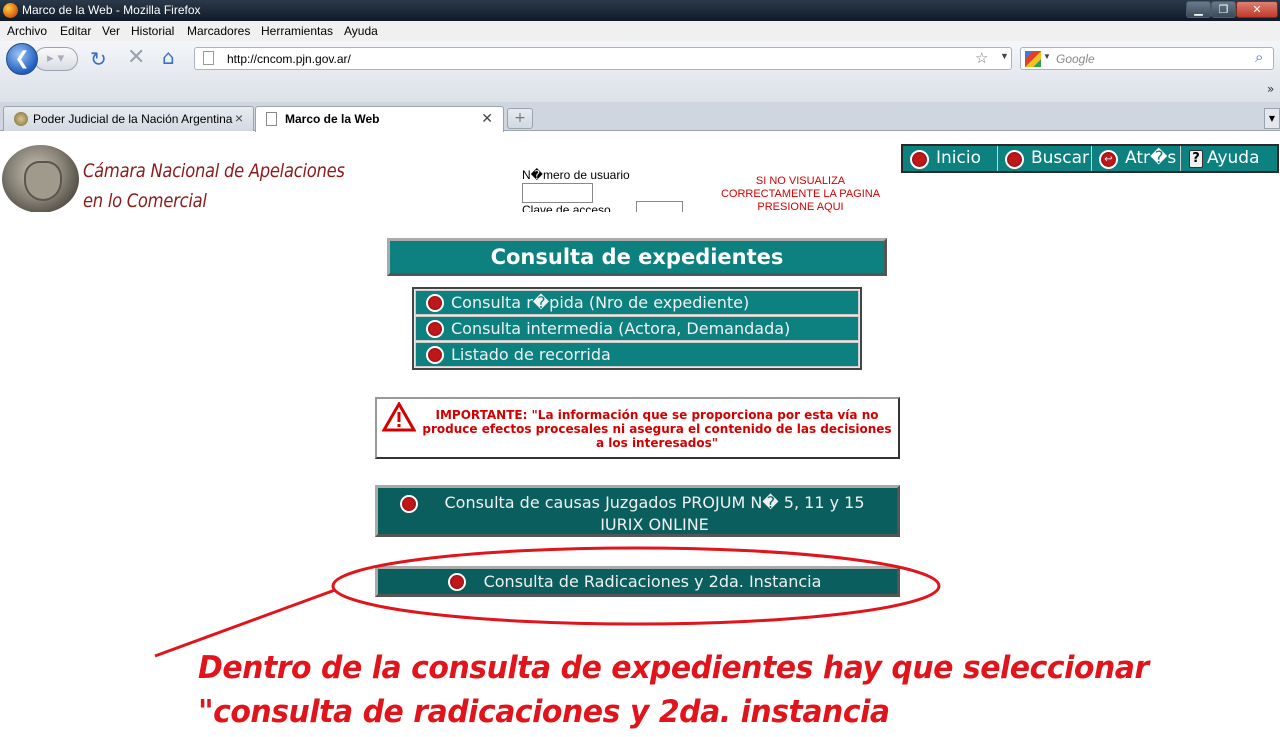 This screenshot has width=1280, height=737. I want to click on minimize-button: ▁, so click(1198, 9).